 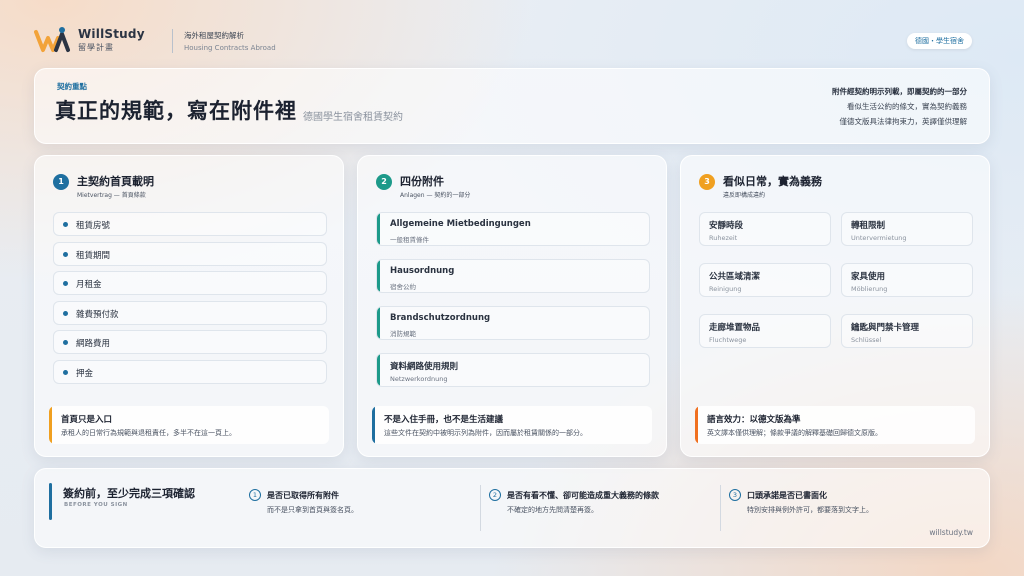 I want to click on list-item: 雜費預付款, so click(x=190, y=312).